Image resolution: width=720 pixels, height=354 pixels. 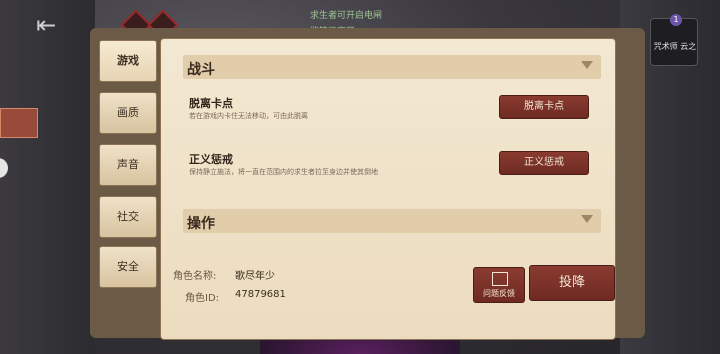 I want to click on character-name-value: 歌尽年少, so click(x=255, y=276).